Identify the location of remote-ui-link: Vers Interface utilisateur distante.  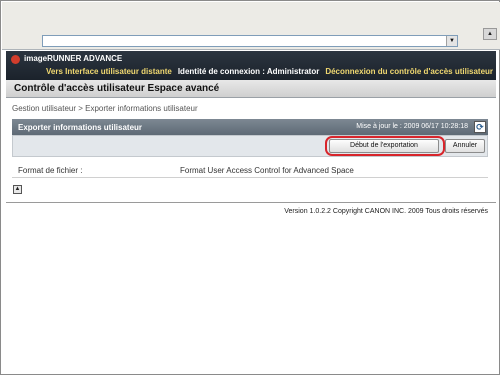
(109, 71).